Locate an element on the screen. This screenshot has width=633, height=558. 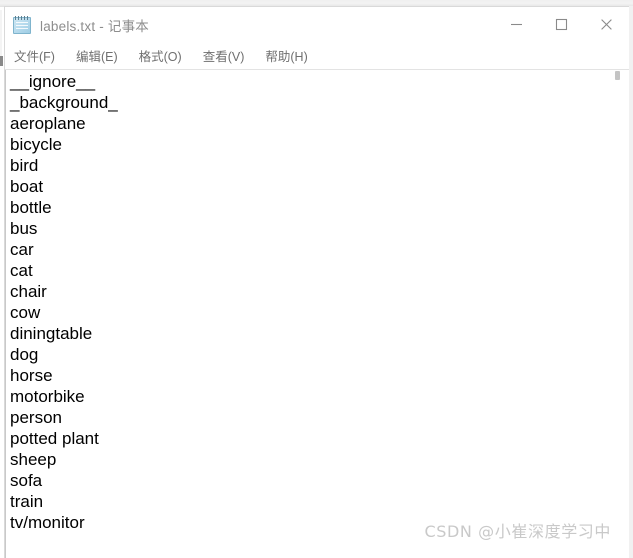
menu-item-format: 格式(O) is located at coordinates (160, 55).